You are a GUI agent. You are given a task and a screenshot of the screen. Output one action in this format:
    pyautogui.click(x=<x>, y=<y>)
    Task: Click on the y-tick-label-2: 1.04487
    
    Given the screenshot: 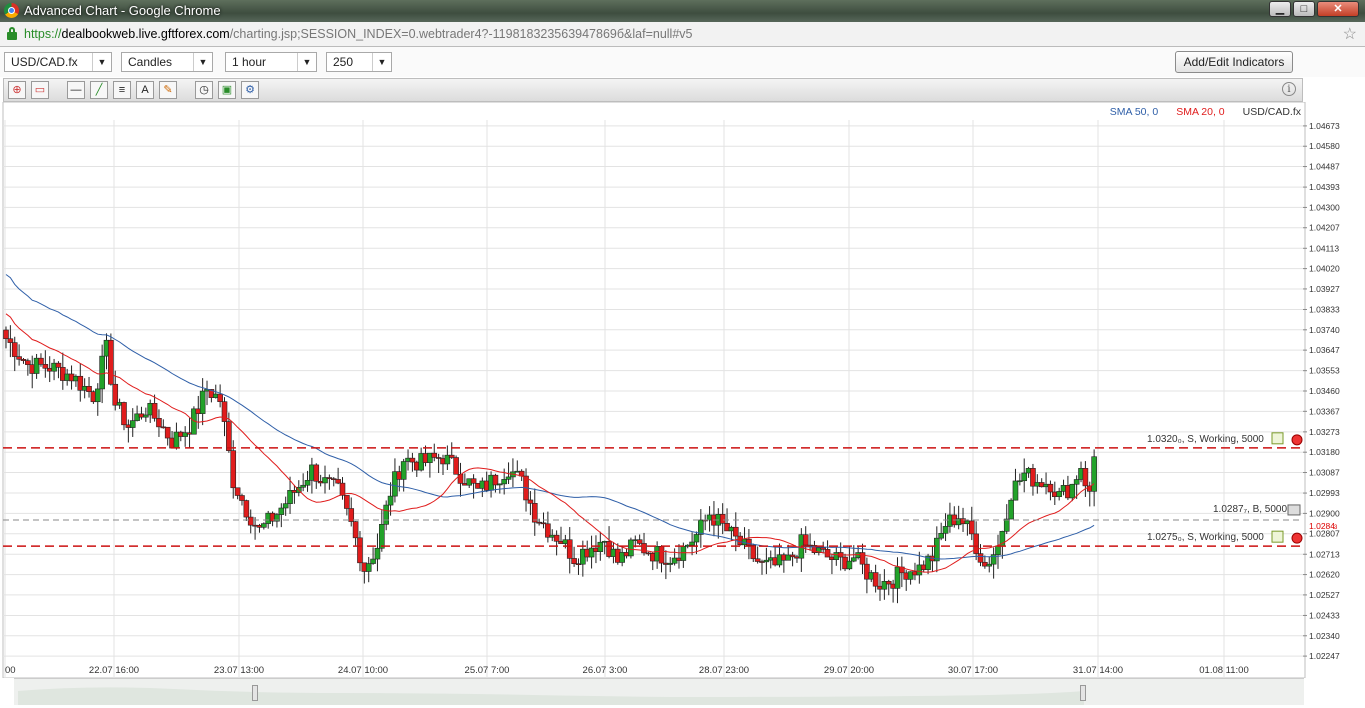 What is the action you would take?
    pyautogui.click(x=1324, y=167)
    